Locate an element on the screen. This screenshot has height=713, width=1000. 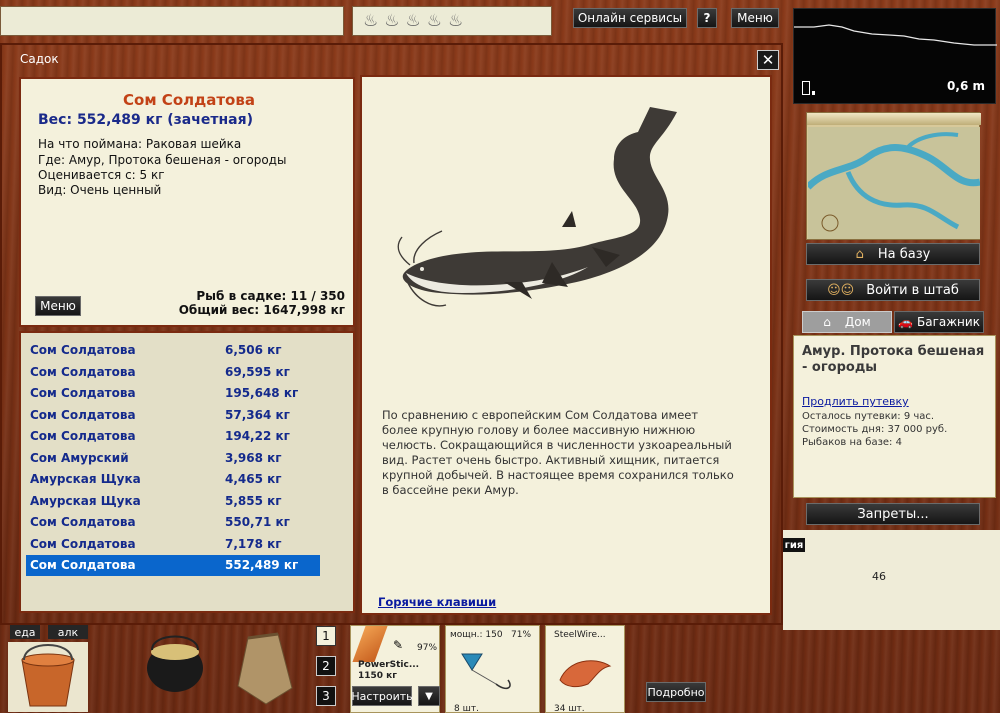
top-bar: ♨ ♨ ♨ ♨ ♨ Онлайн сервисы ? Меню is located at coordinates (395, 20).